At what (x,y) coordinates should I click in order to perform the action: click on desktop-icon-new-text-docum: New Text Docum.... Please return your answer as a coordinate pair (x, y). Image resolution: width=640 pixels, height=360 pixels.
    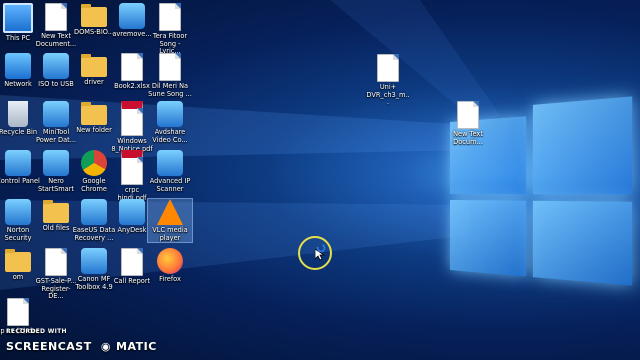
    Looking at the image, I should click on (468, 123).